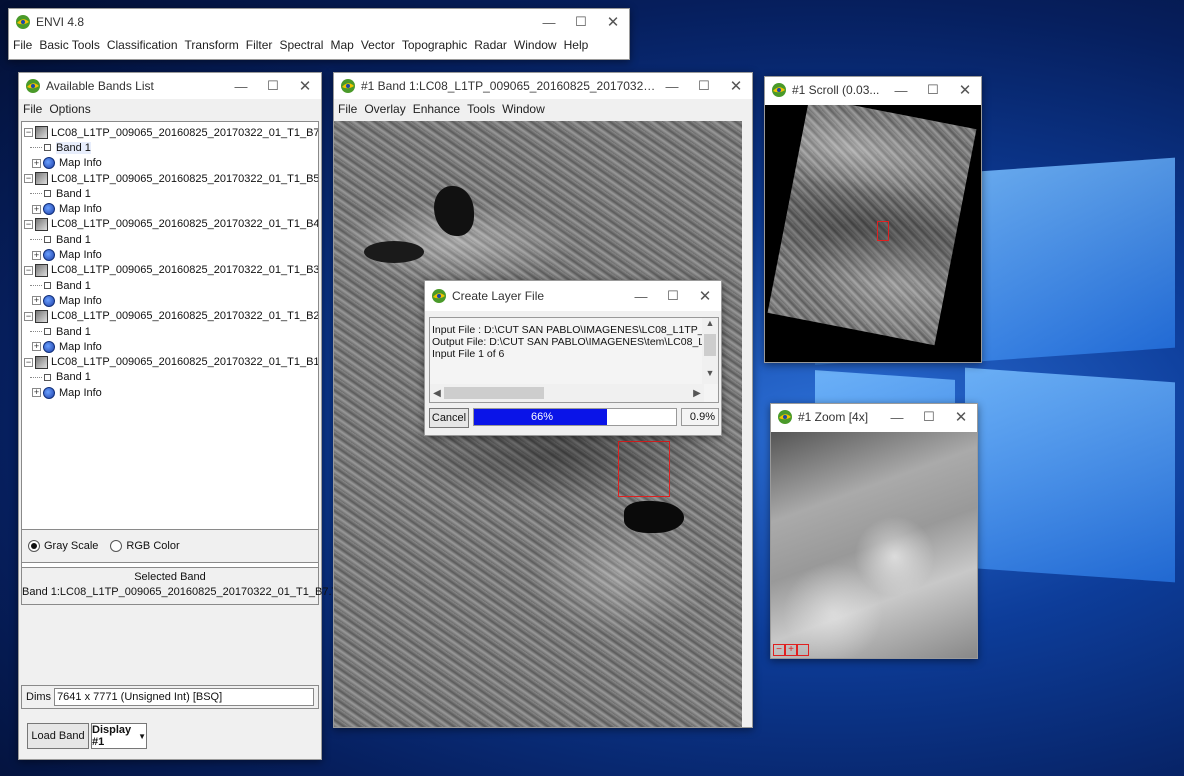  I want to click on zoom-reset-icon, so click(803, 650).